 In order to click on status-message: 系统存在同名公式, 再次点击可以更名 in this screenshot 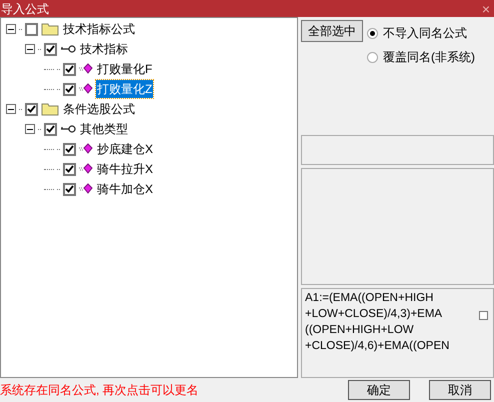, I will do `click(100, 390)`.